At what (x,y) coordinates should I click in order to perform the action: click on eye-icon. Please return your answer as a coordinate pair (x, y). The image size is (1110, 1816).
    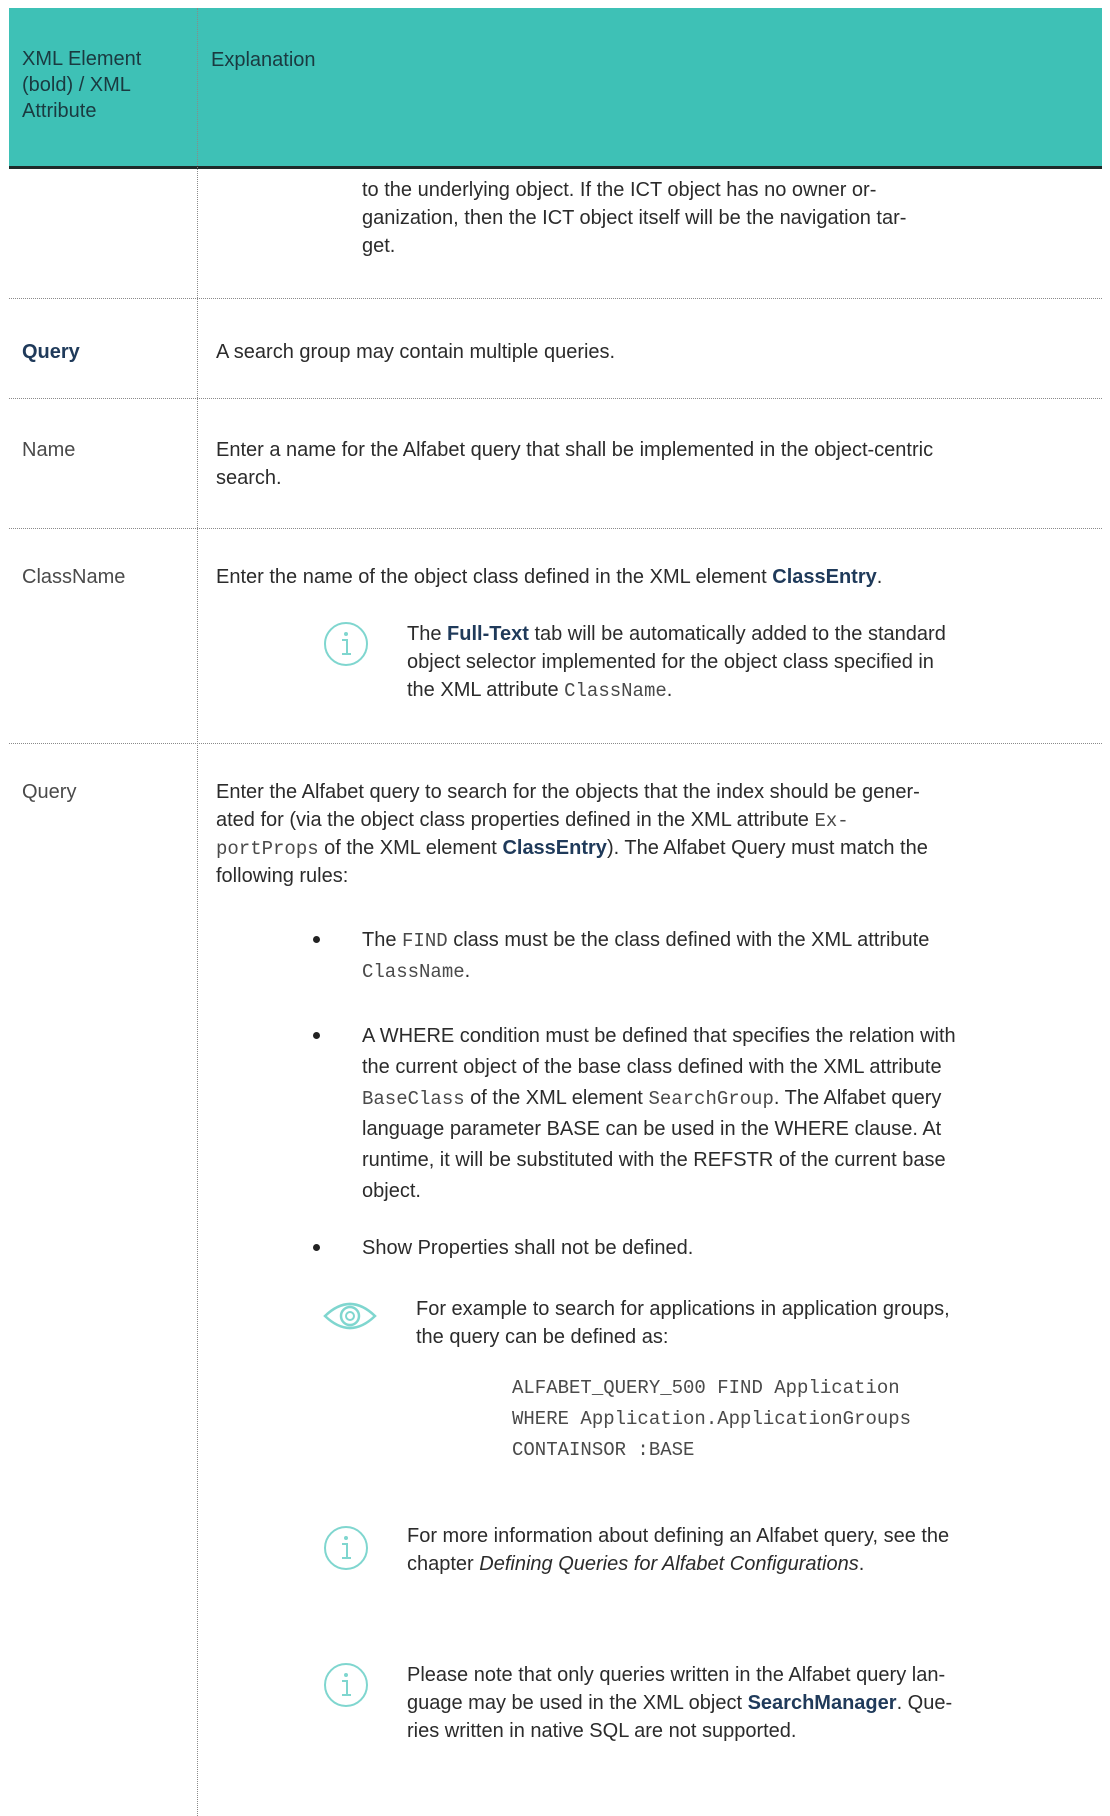
    Looking at the image, I should click on (350, 1316).